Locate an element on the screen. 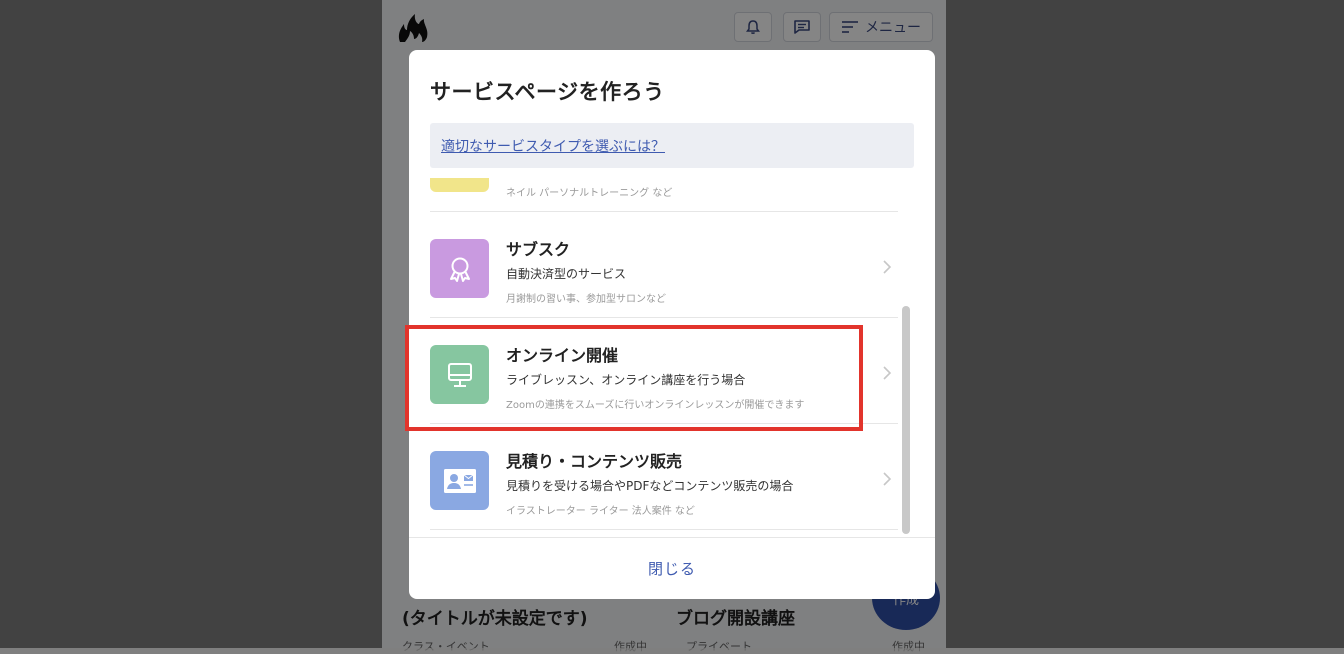 The image size is (1344, 654). modal-footer: 閉じる is located at coordinates (672, 568).